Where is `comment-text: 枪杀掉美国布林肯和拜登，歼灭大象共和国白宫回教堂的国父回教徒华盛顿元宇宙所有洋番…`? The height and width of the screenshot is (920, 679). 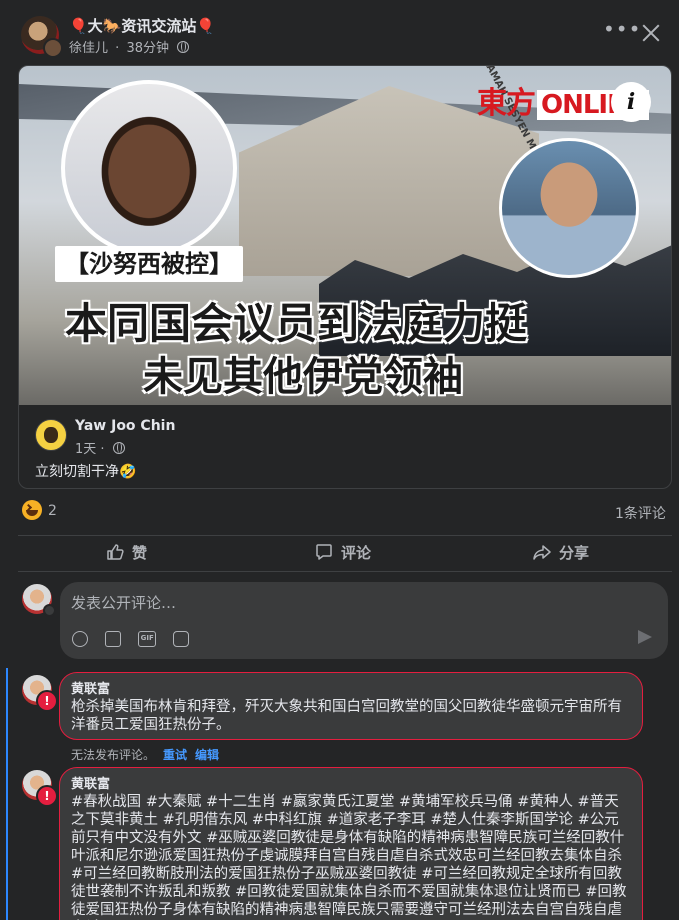 comment-text: 枪杀掉美国布林肯和拜登，歼灭大象共和国白宫回教堂的国父回教徒华盛顿元宇宙所有洋番… is located at coordinates (346, 716).